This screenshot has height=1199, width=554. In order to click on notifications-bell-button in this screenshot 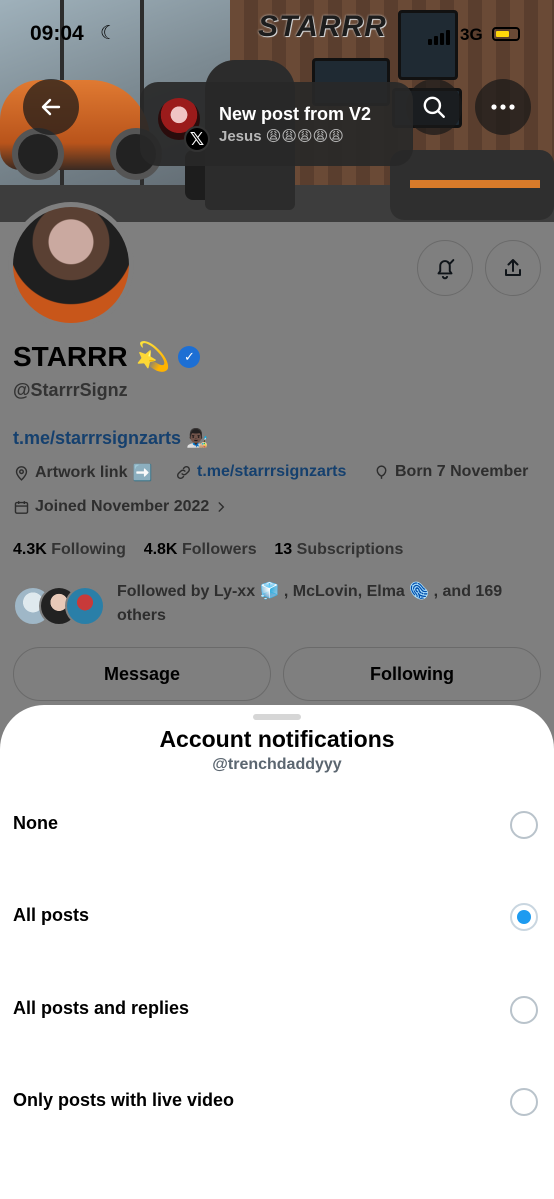, I will do `click(445, 268)`.